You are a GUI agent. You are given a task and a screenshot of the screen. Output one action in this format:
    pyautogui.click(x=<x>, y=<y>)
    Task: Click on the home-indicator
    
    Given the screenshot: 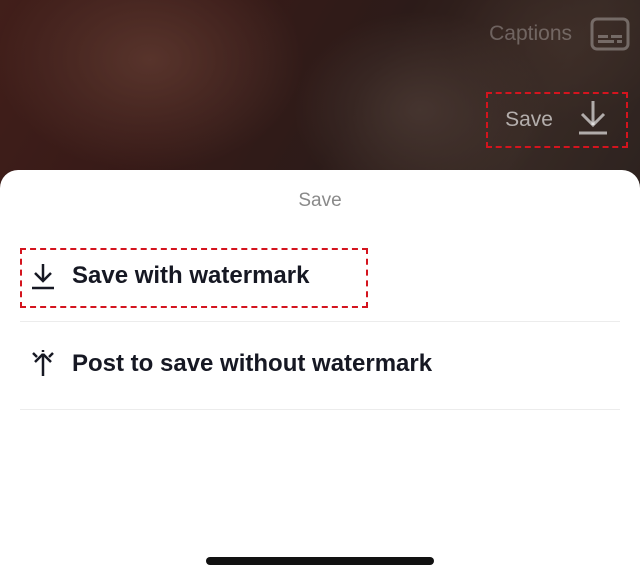 What is the action you would take?
    pyautogui.click(x=320, y=561)
    